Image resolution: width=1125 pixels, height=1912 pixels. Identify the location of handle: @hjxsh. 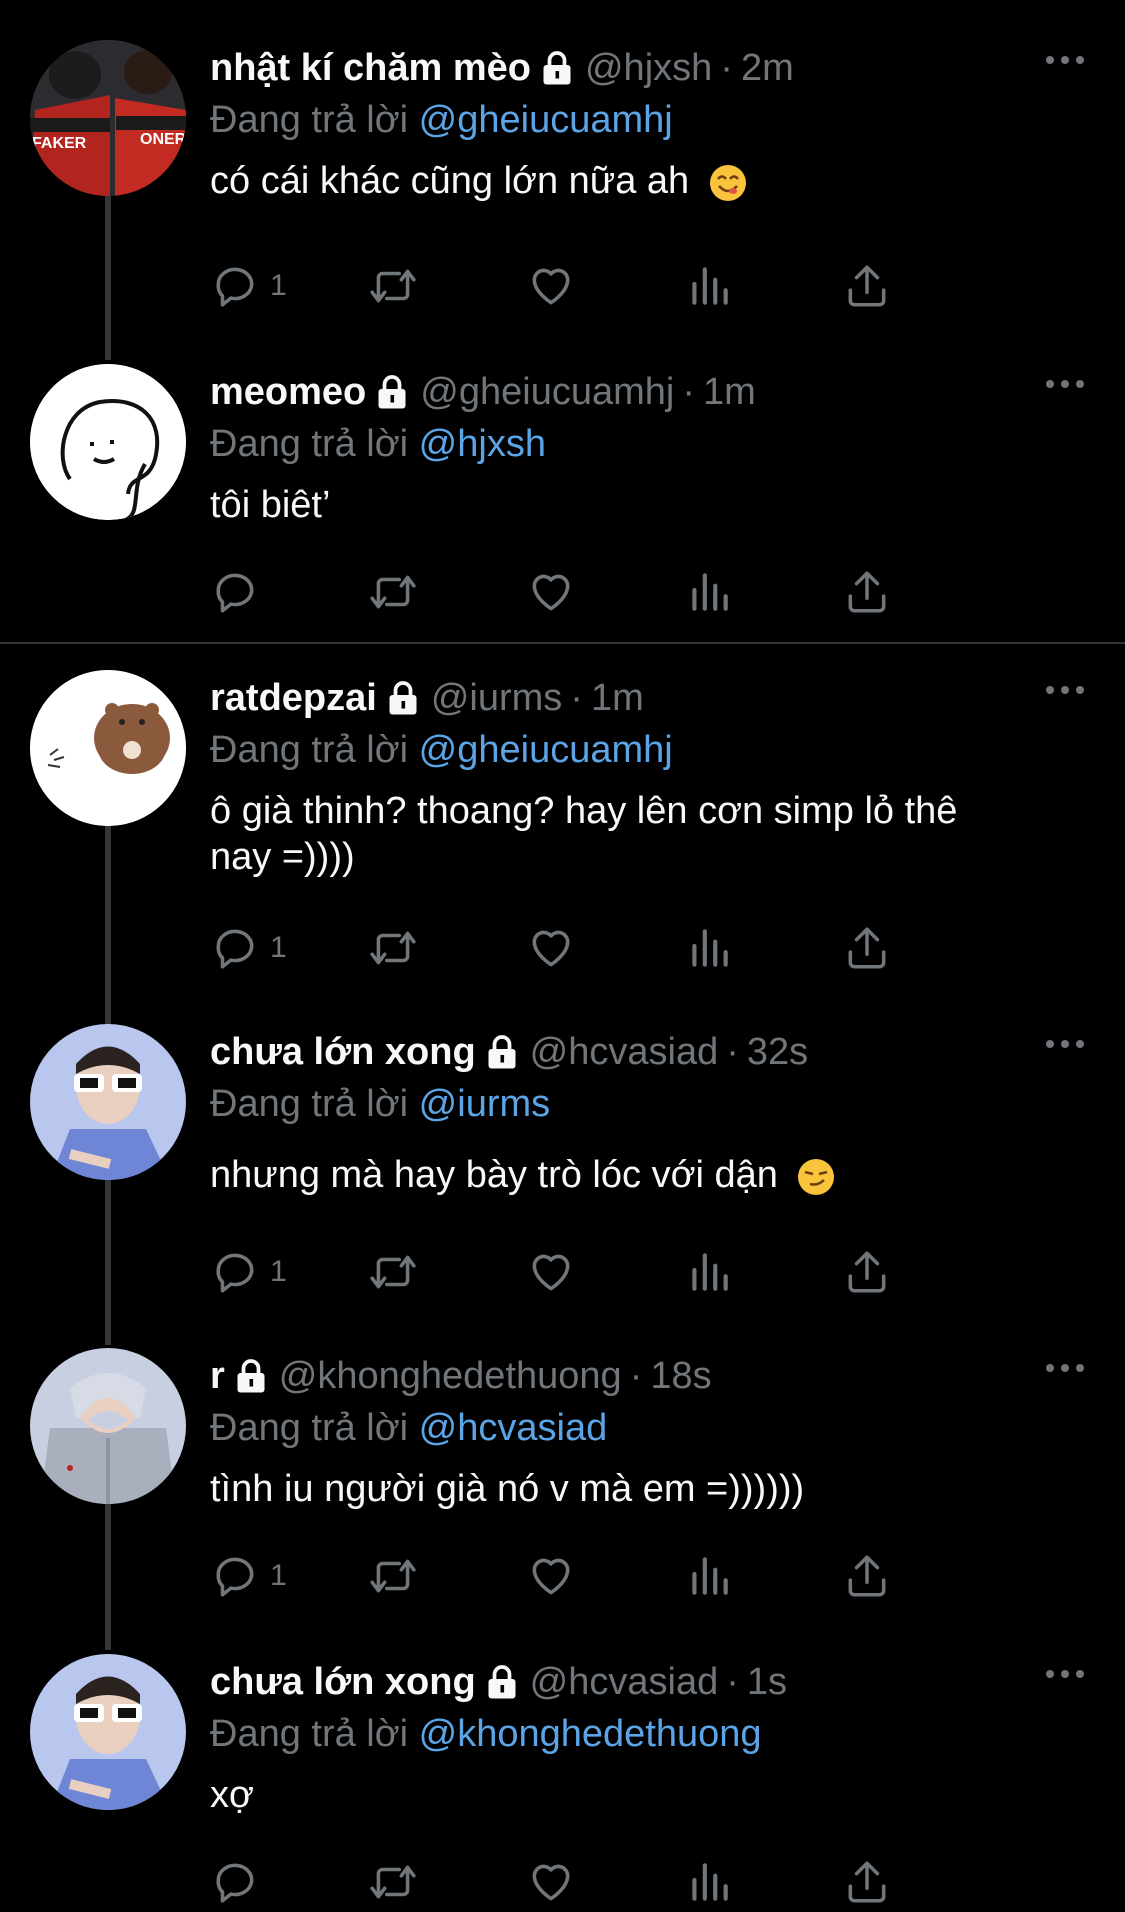
(648, 68).